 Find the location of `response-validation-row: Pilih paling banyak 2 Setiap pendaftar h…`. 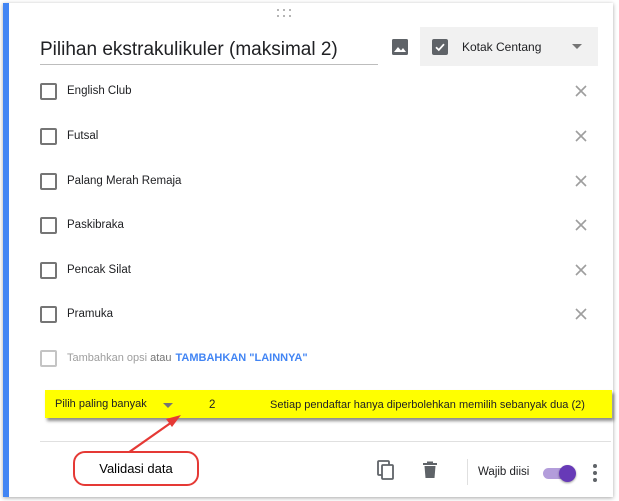

response-validation-row: Pilih paling banyak 2 Setiap pendaftar h… is located at coordinates (328, 404).